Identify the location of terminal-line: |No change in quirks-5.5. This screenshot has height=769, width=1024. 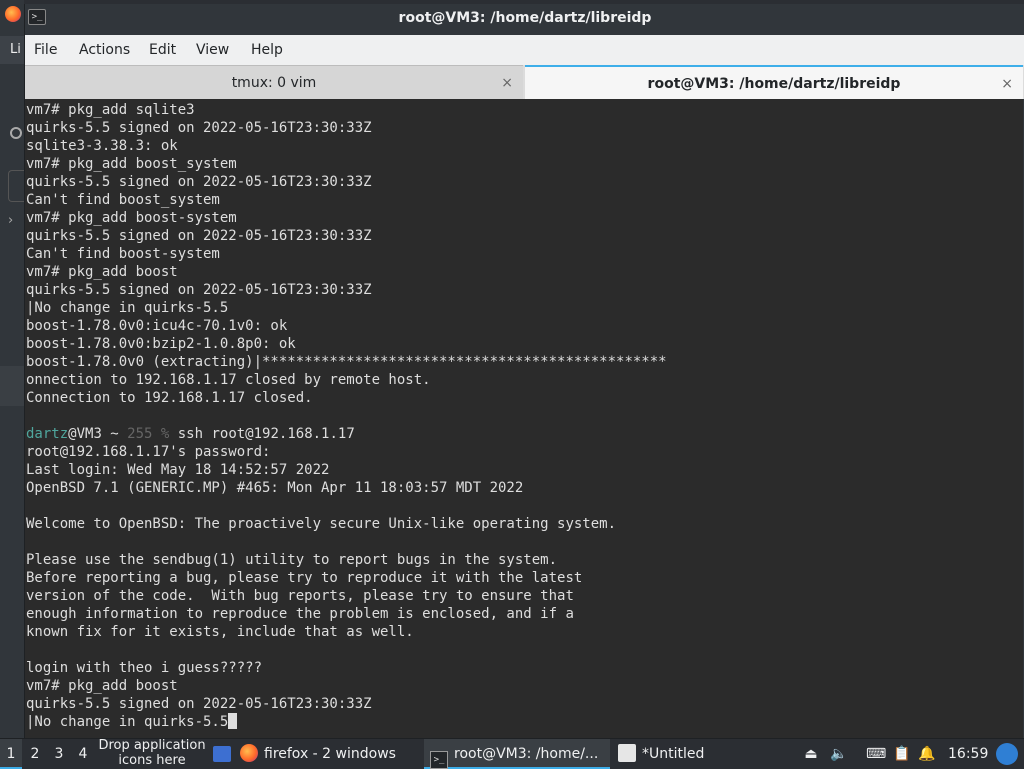
(127, 308).